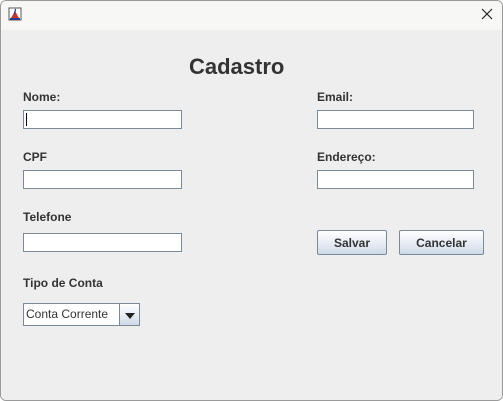 This screenshot has width=503, height=401. What do you see at coordinates (346, 157) in the screenshot?
I see `endereco-label: Endereço:` at bounding box center [346, 157].